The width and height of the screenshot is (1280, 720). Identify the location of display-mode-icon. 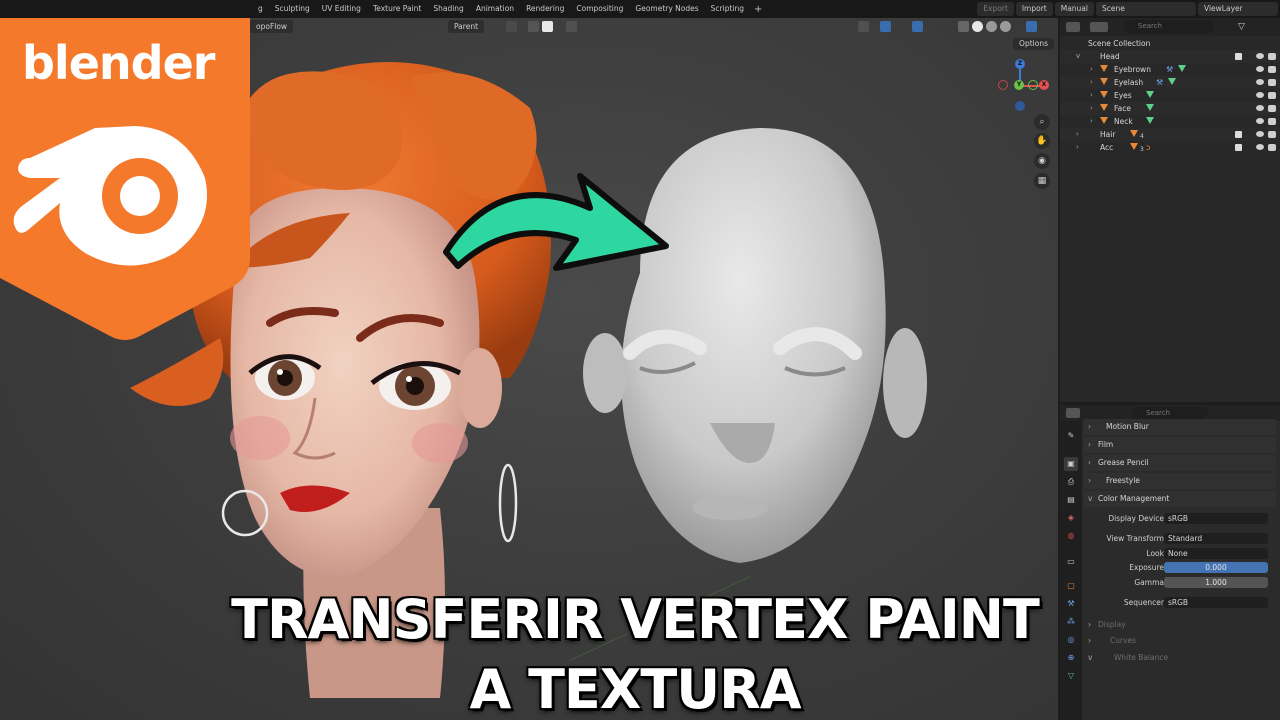
(1099, 27).